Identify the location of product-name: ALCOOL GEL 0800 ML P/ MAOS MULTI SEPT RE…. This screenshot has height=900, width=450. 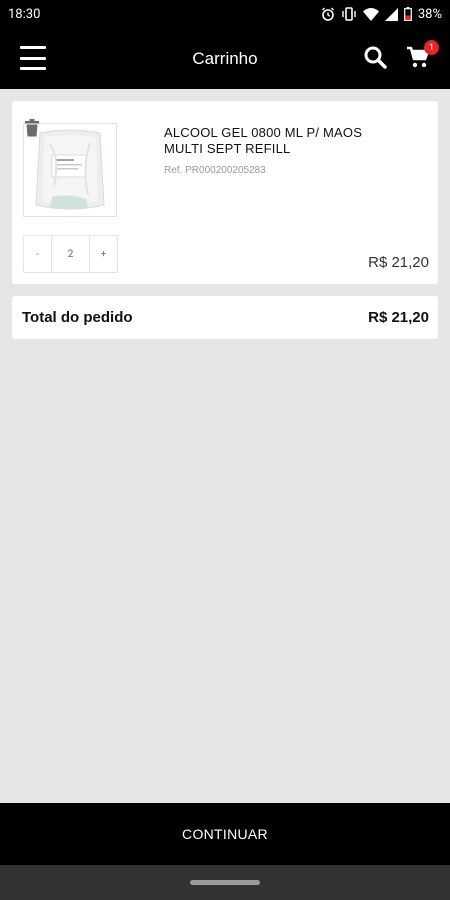
(263, 140).